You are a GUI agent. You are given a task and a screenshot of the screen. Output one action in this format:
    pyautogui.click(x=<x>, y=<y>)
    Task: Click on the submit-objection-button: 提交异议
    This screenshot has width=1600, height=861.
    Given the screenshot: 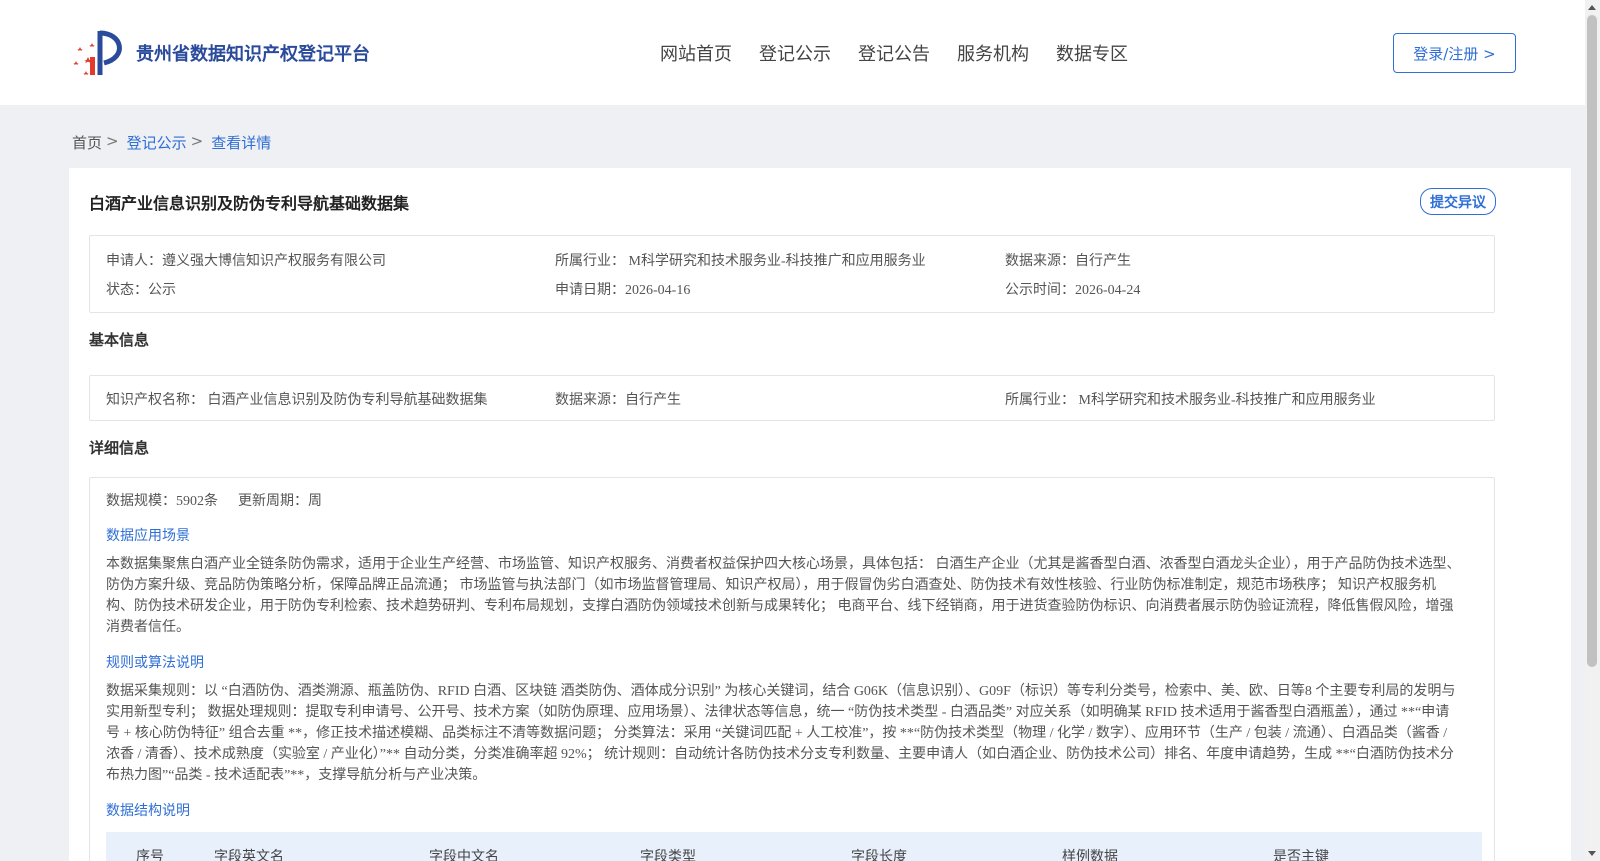 What is the action you would take?
    pyautogui.click(x=1458, y=201)
    